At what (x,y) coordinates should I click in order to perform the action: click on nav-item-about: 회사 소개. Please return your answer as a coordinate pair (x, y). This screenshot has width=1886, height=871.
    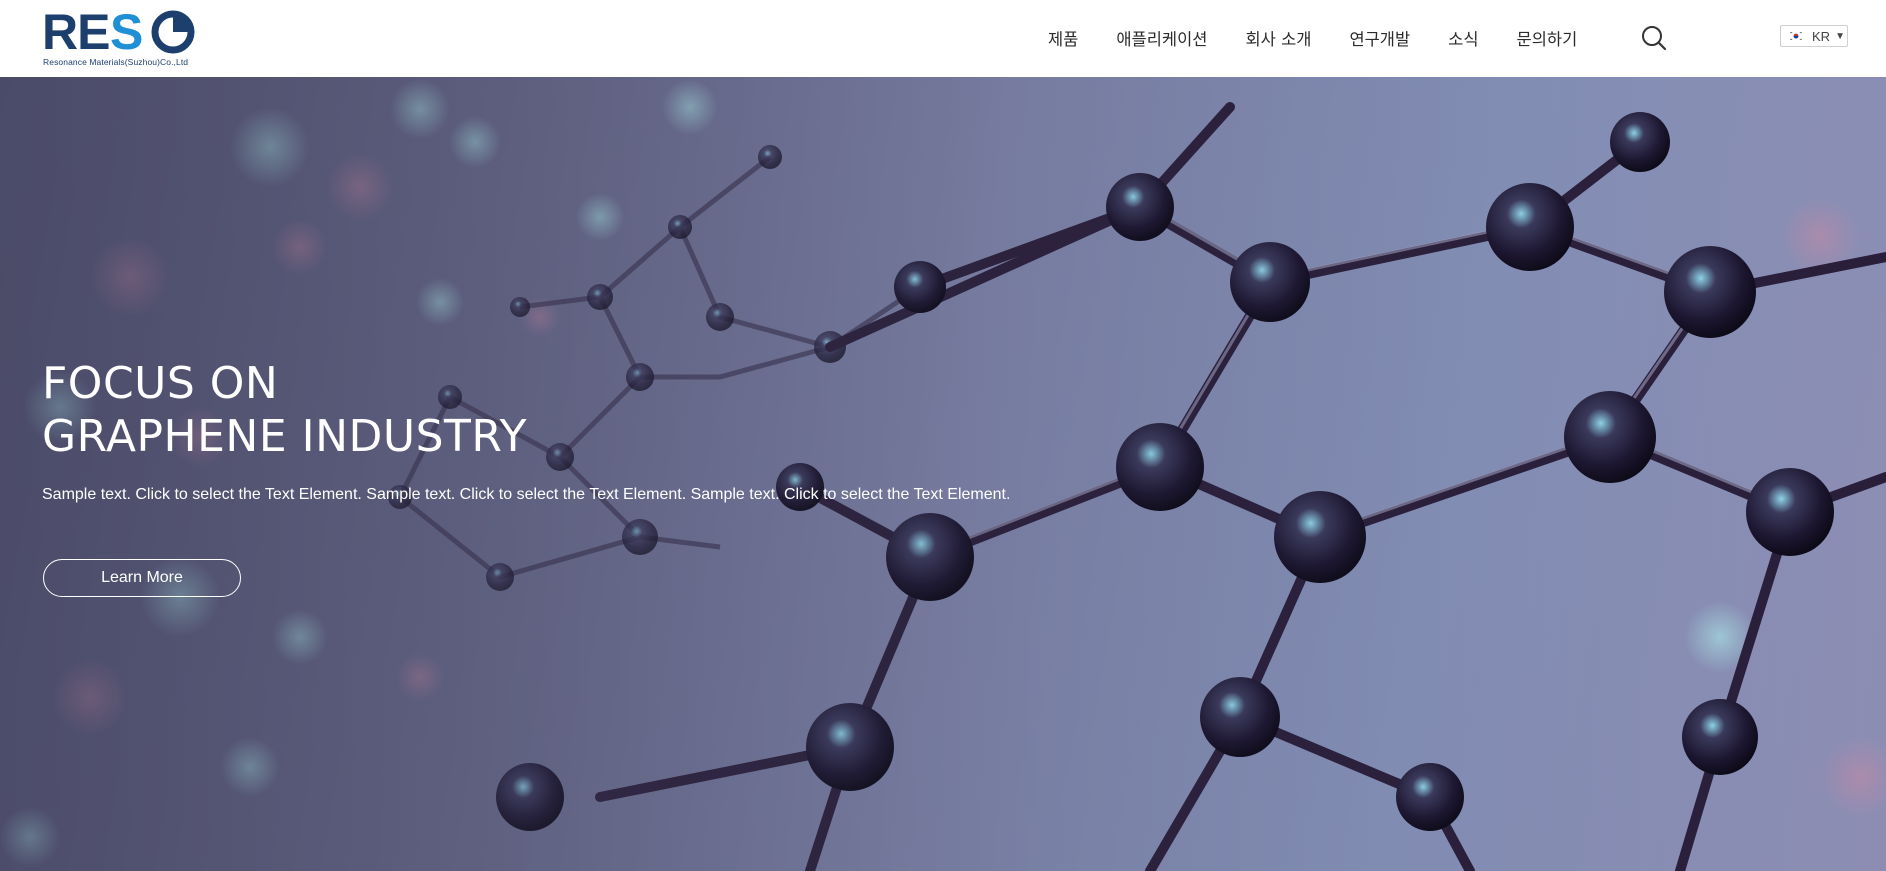
    Looking at the image, I should click on (1278, 38).